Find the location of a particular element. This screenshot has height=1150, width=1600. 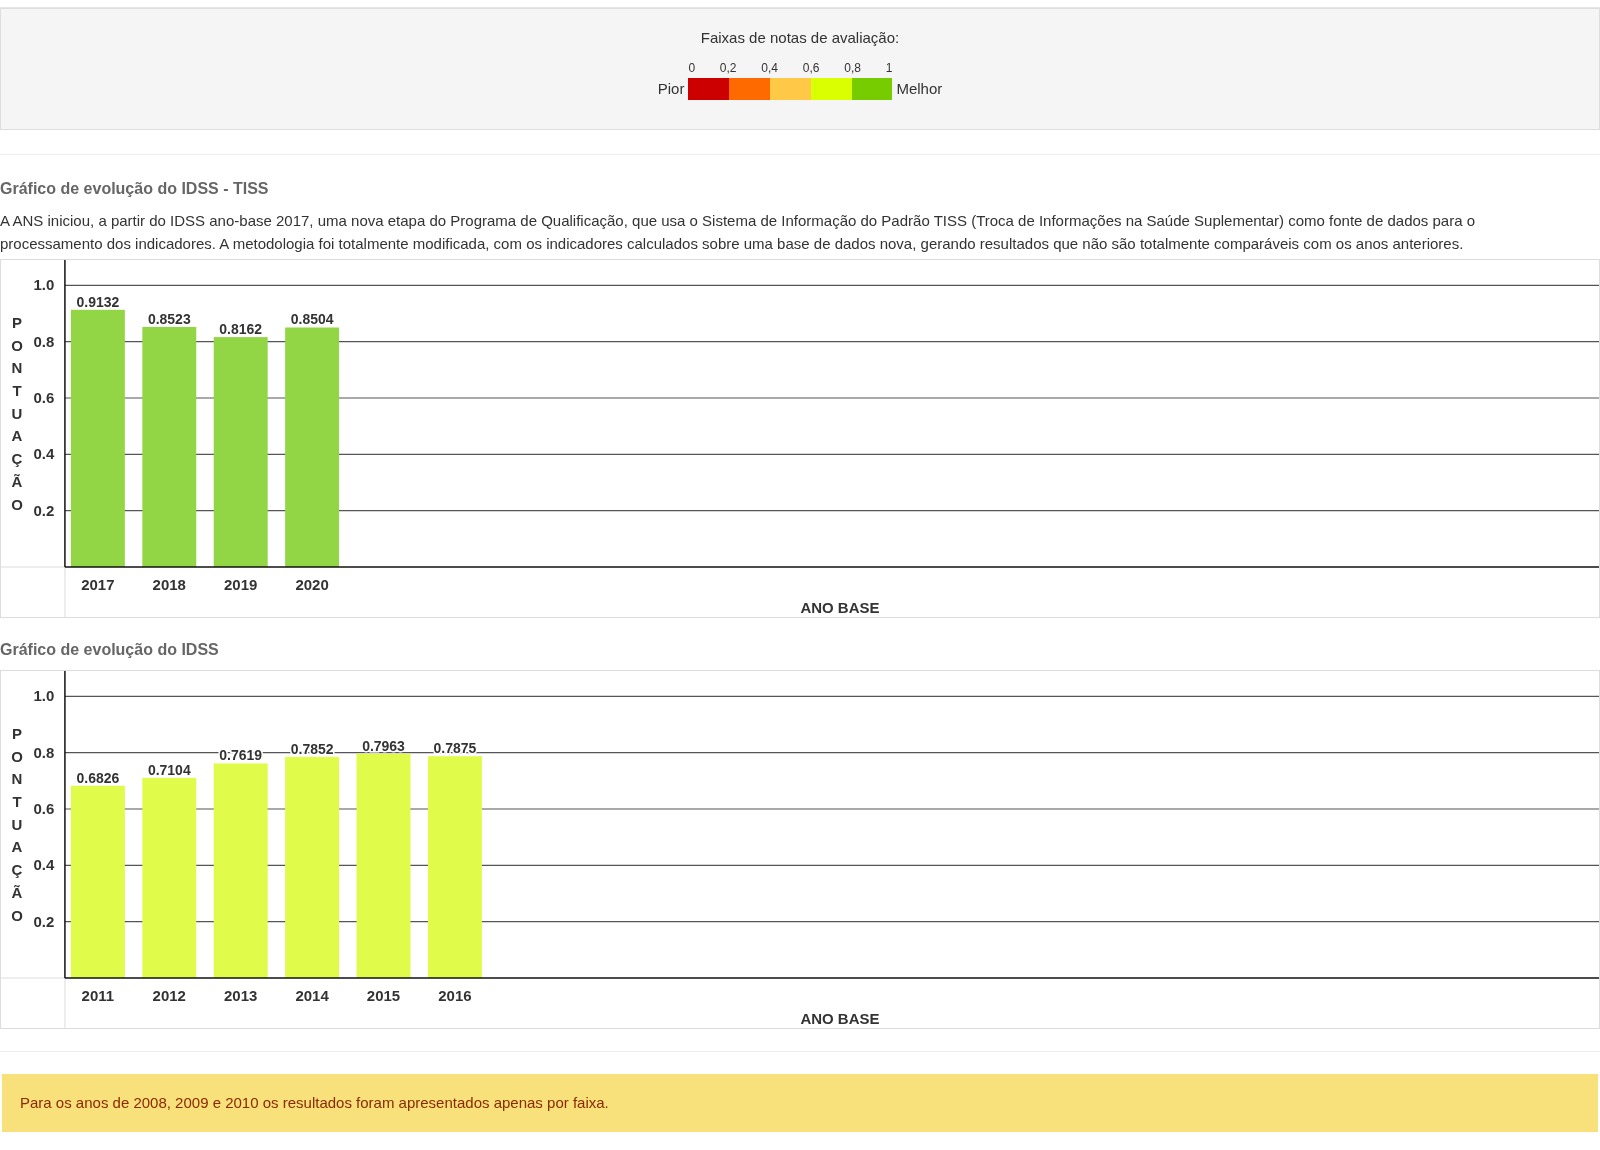

x-tick-label: 2014 is located at coordinates (312, 995).